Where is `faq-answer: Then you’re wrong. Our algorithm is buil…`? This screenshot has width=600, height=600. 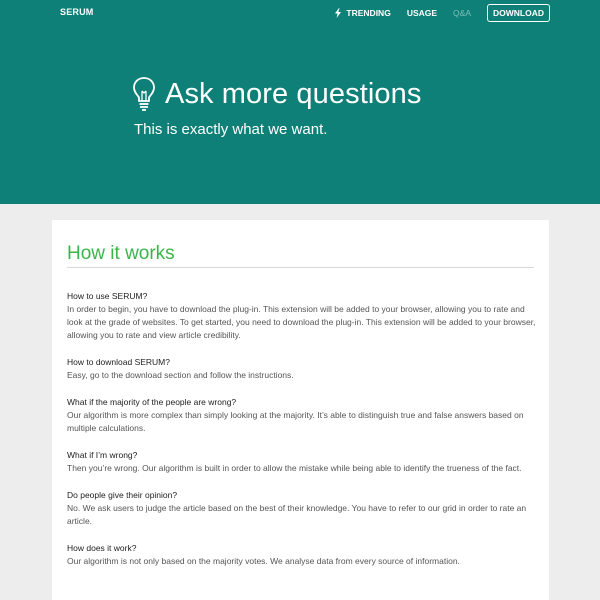 faq-answer: Then you’re wrong. Our algorithm is buil… is located at coordinates (294, 468).